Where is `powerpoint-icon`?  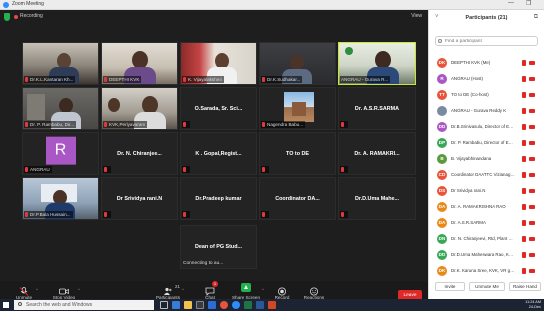
powerpoint-icon is located at coordinates (272, 305).